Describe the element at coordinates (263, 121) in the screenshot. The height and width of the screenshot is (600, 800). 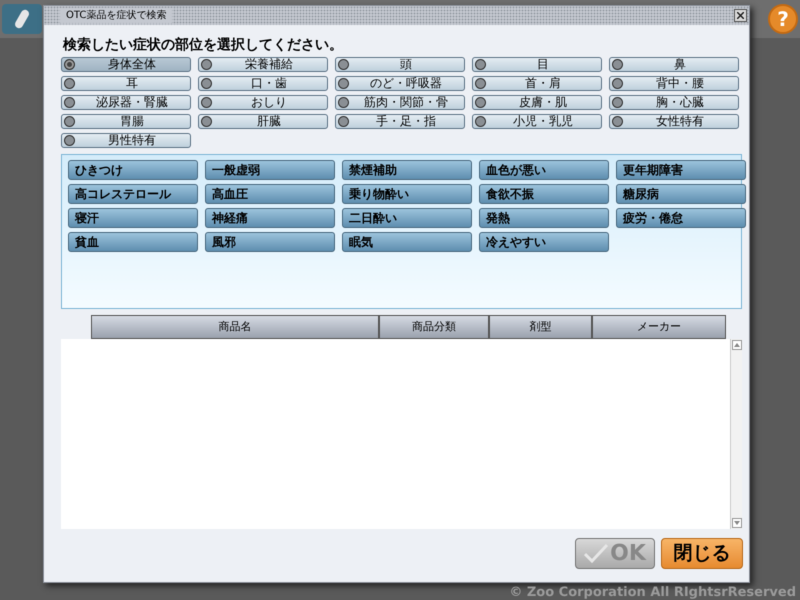
I see `region-radio-button: 肝臓` at that location.